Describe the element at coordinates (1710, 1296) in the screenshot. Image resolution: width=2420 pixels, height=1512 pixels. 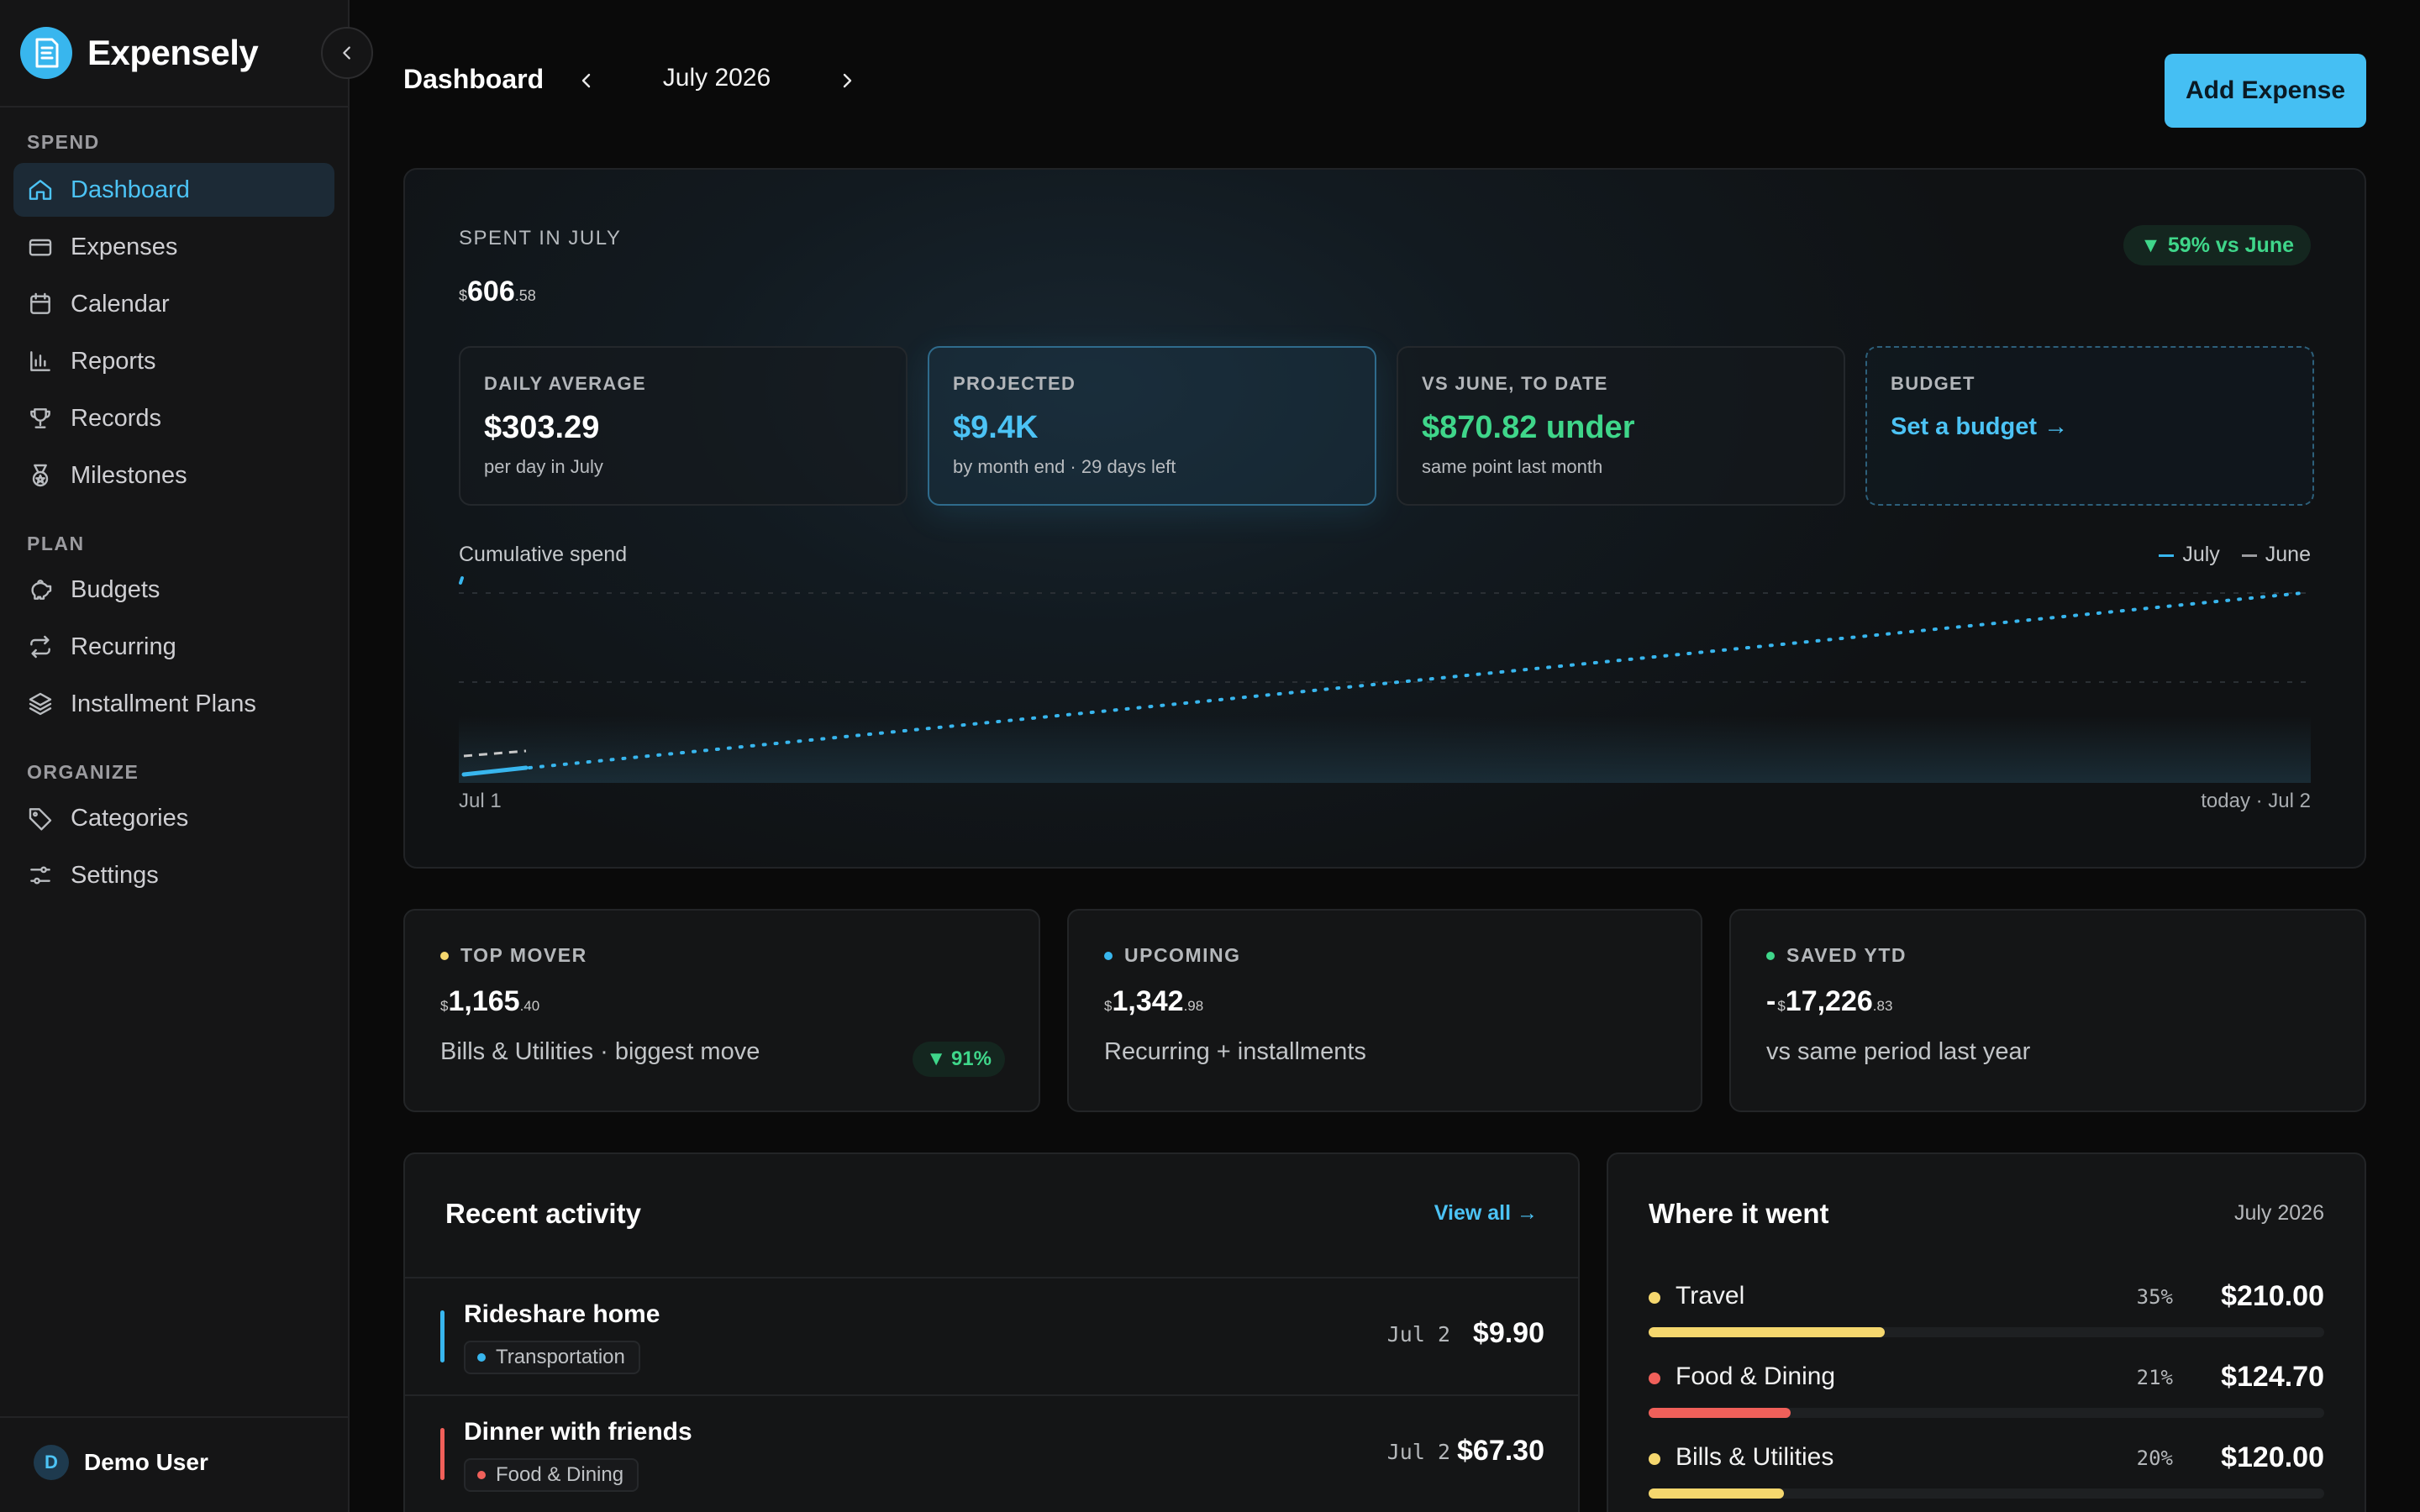
I see `category-name: Travel` at that location.